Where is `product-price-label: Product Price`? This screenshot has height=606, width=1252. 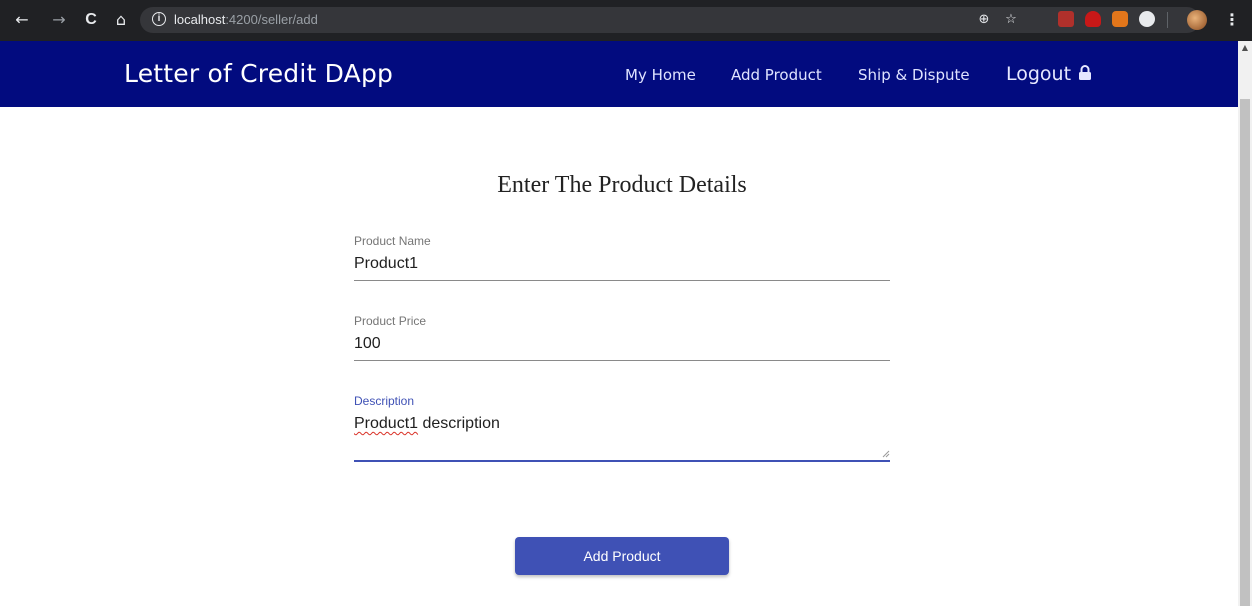
product-price-label: Product Price is located at coordinates (390, 321).